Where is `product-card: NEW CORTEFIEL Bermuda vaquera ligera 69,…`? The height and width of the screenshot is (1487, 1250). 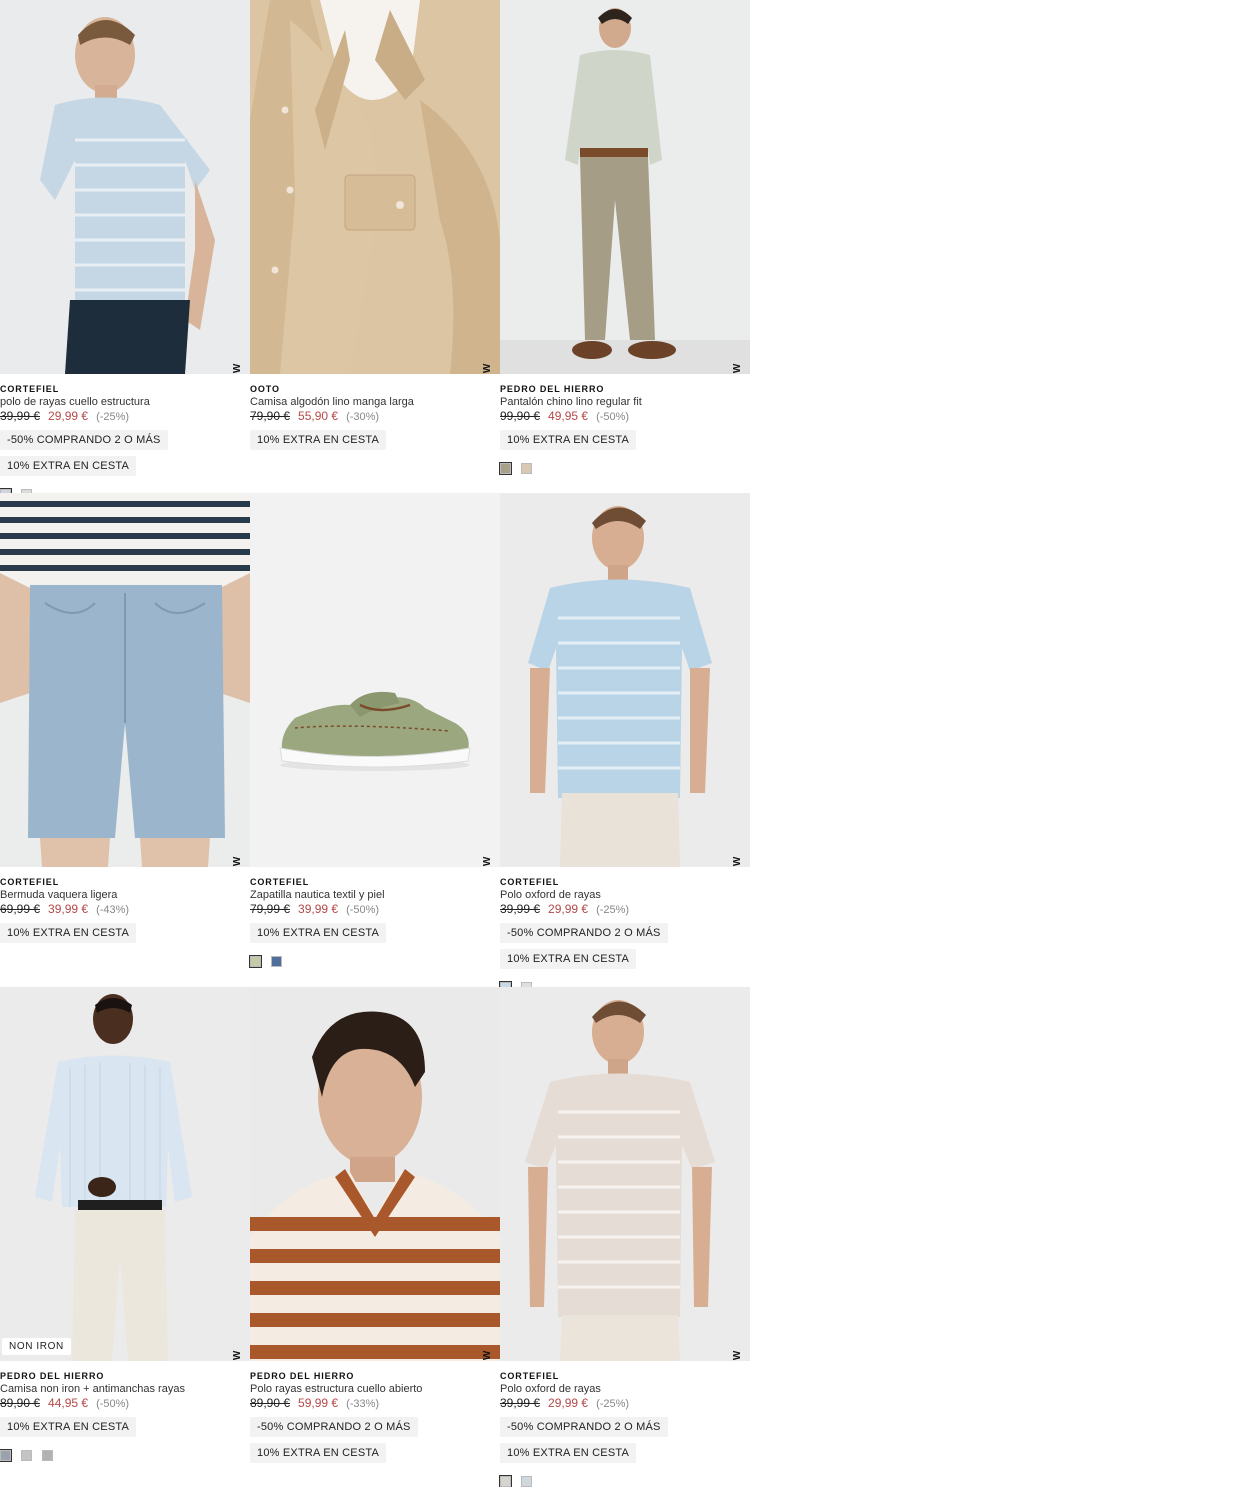
product-card: NEW CORTEFIEL Bermuda vaquera ligera 69,… is located at coordinates (125, 718).